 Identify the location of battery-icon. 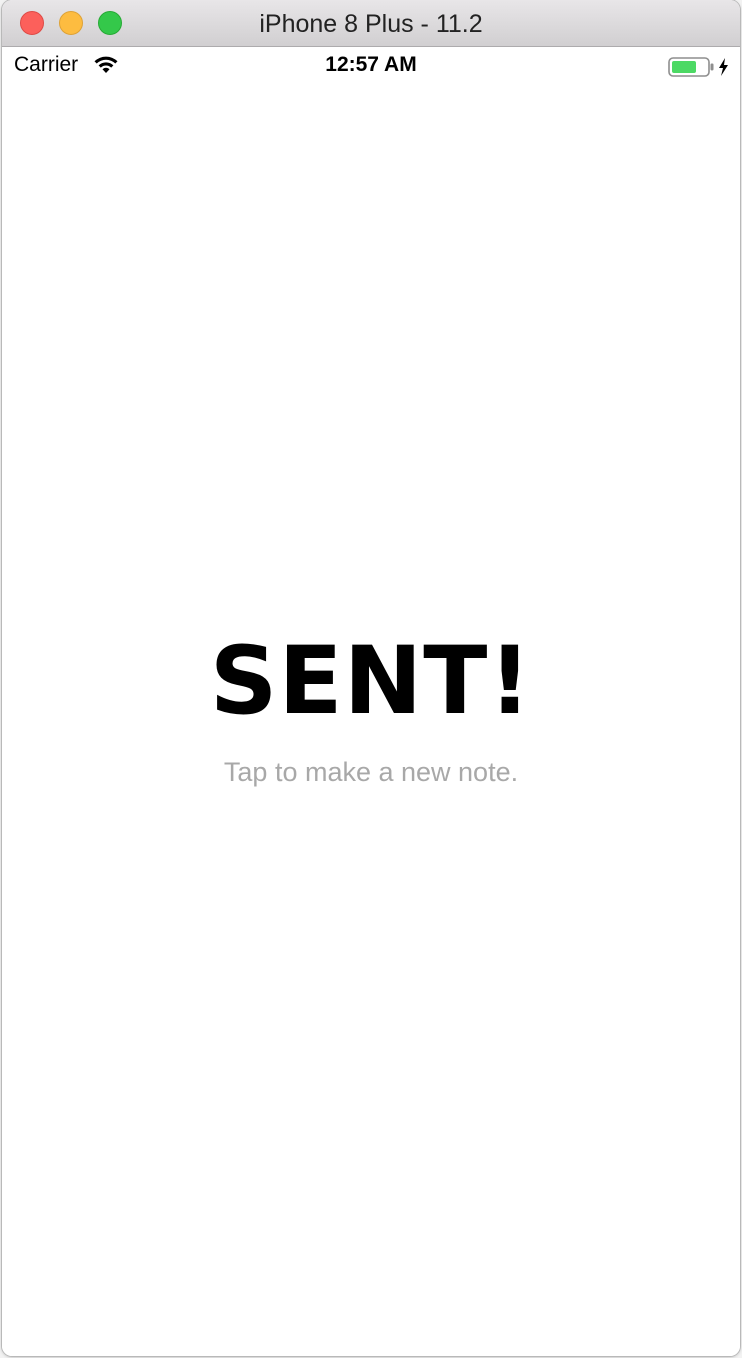
(698, 67).